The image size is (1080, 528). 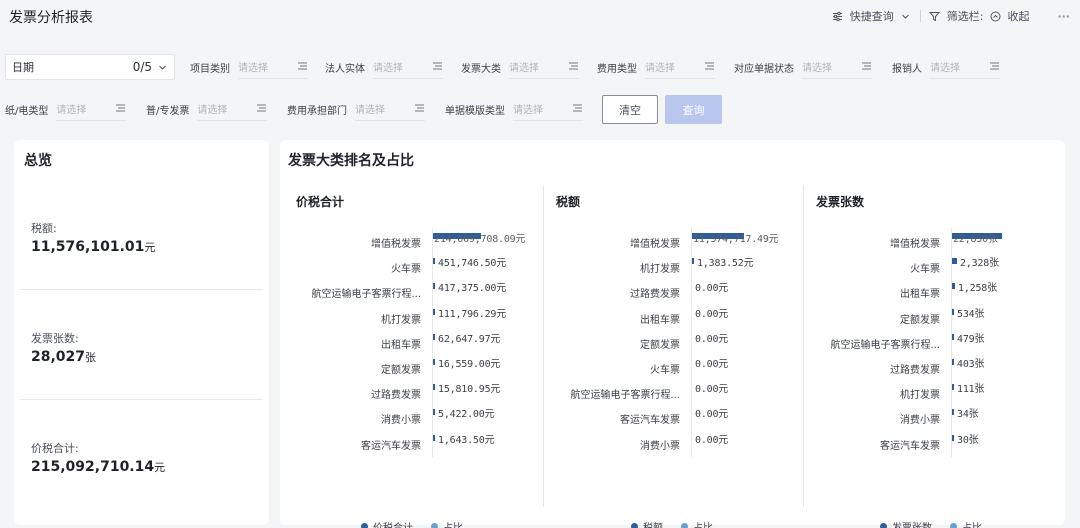 I want to click on data-label: 2,328张, so click(x=979, y=264).